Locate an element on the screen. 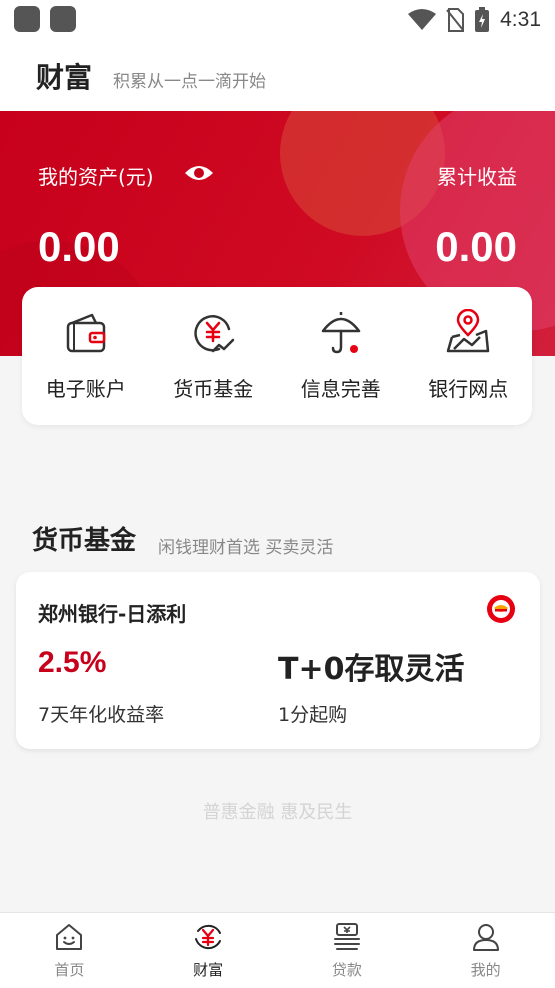 The image size is (555, 988). quick-action-label: 银行网点 is located at coordinates (468, 389).